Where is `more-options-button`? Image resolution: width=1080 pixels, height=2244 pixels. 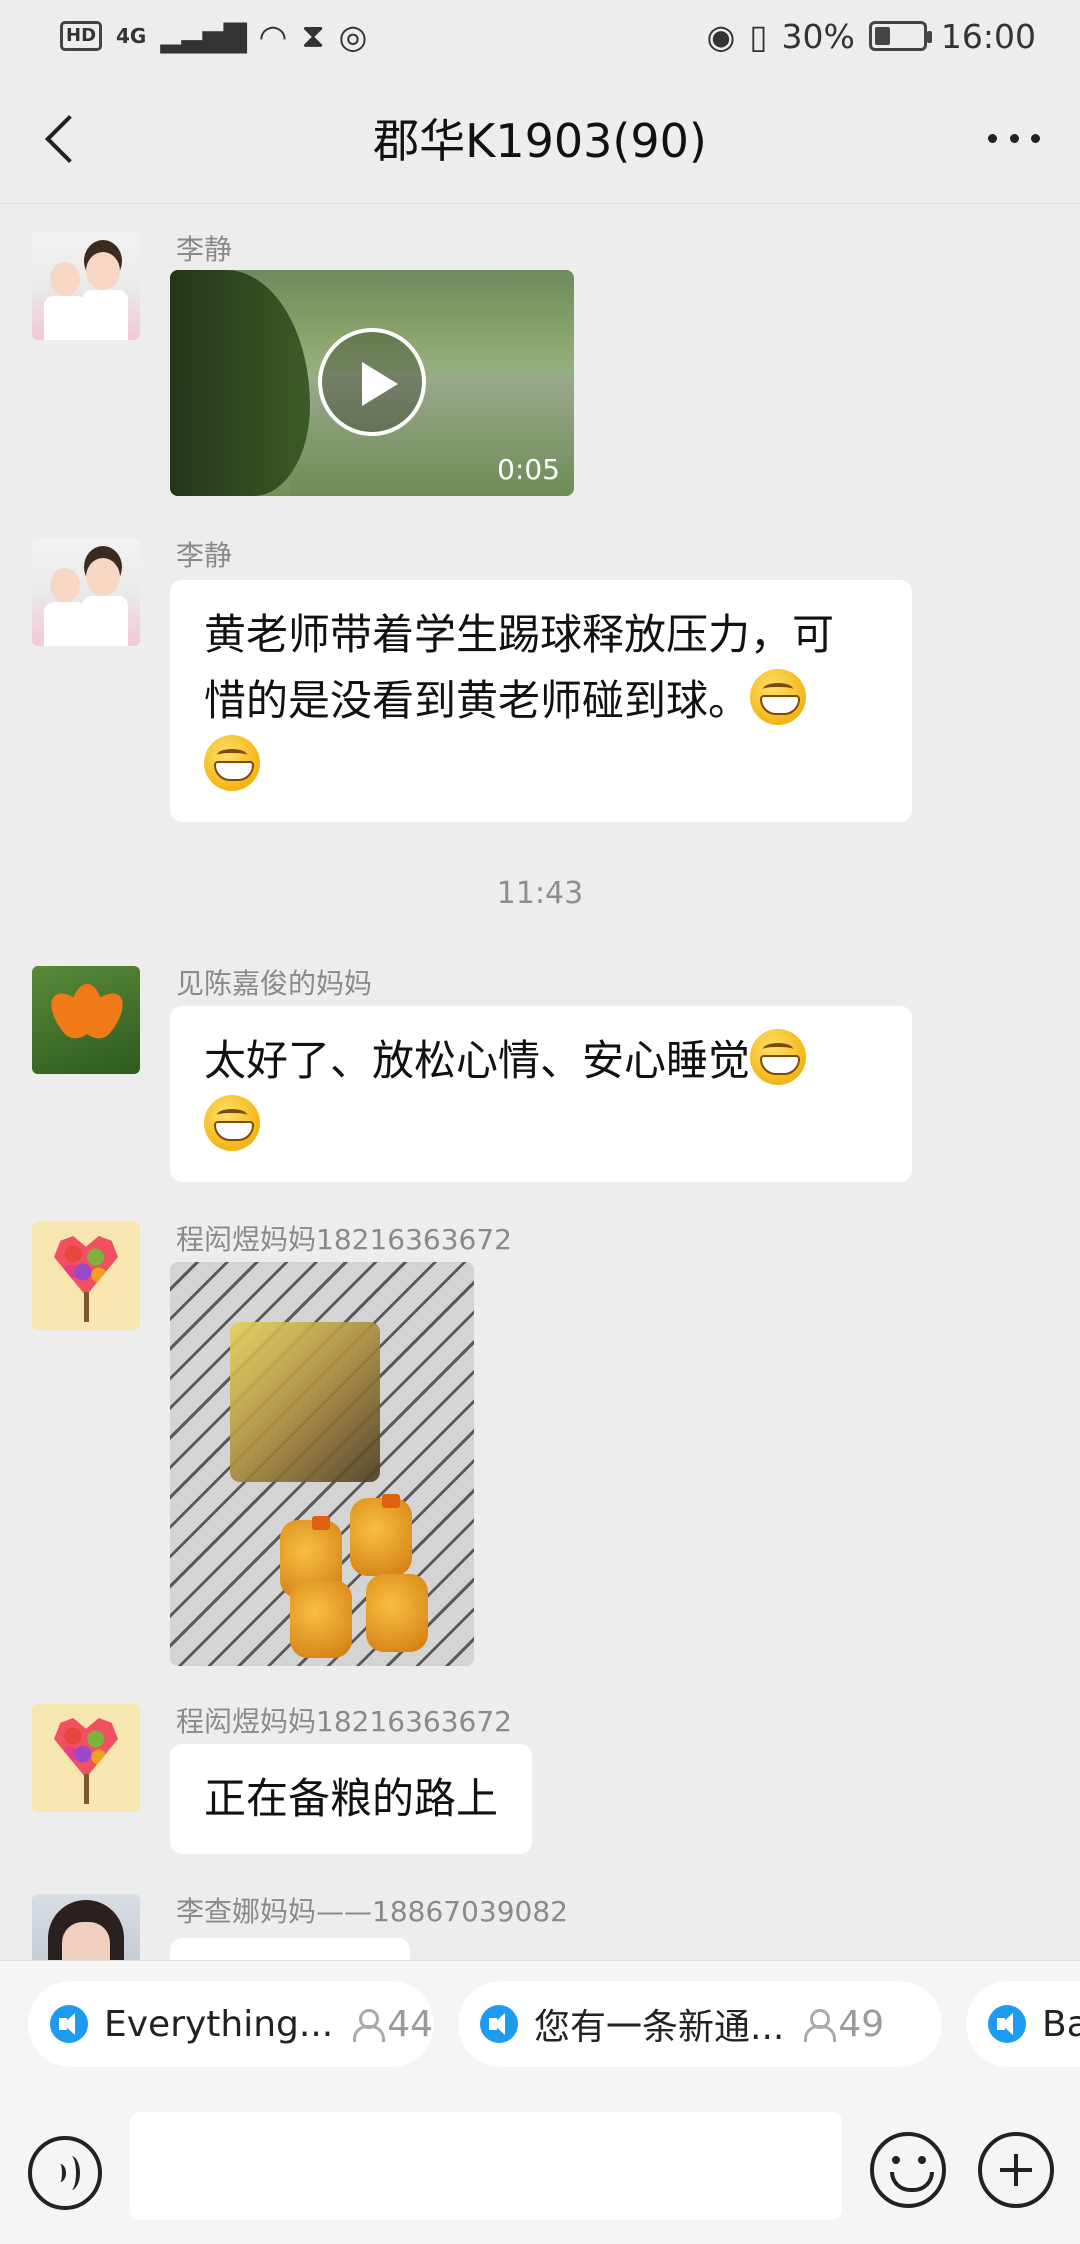
more-options-button is located at coordinates (1014, 138).